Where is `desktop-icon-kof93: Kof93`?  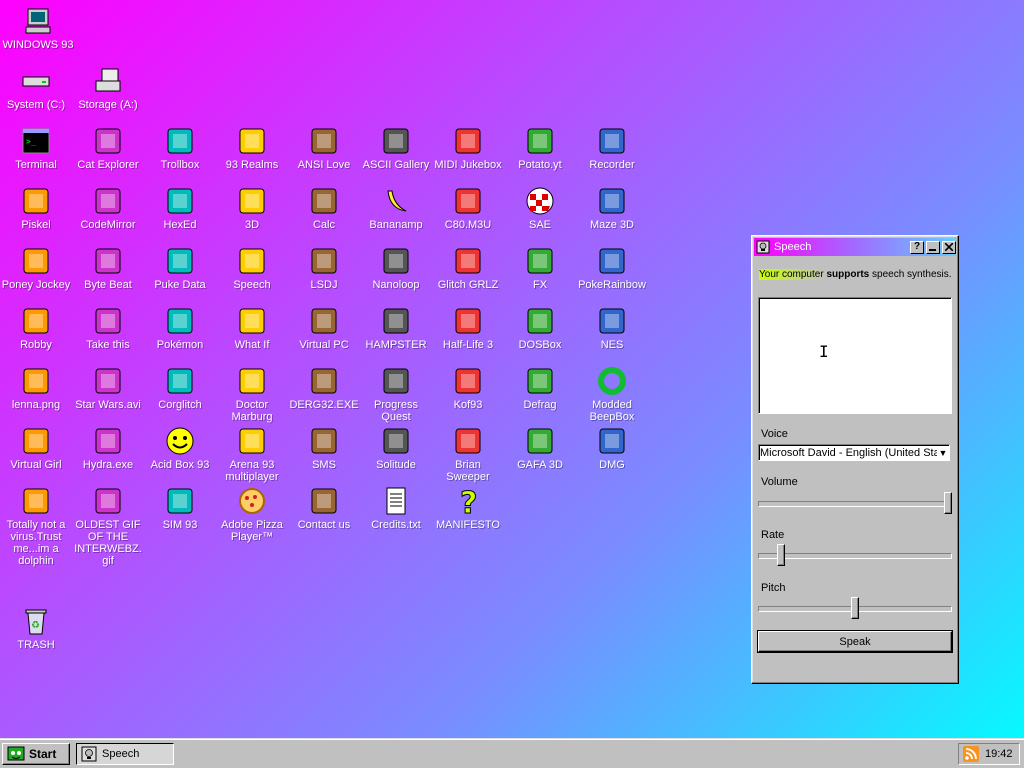
desktop-icon-kof93: Kof93 is located at coordinates (468, 387).